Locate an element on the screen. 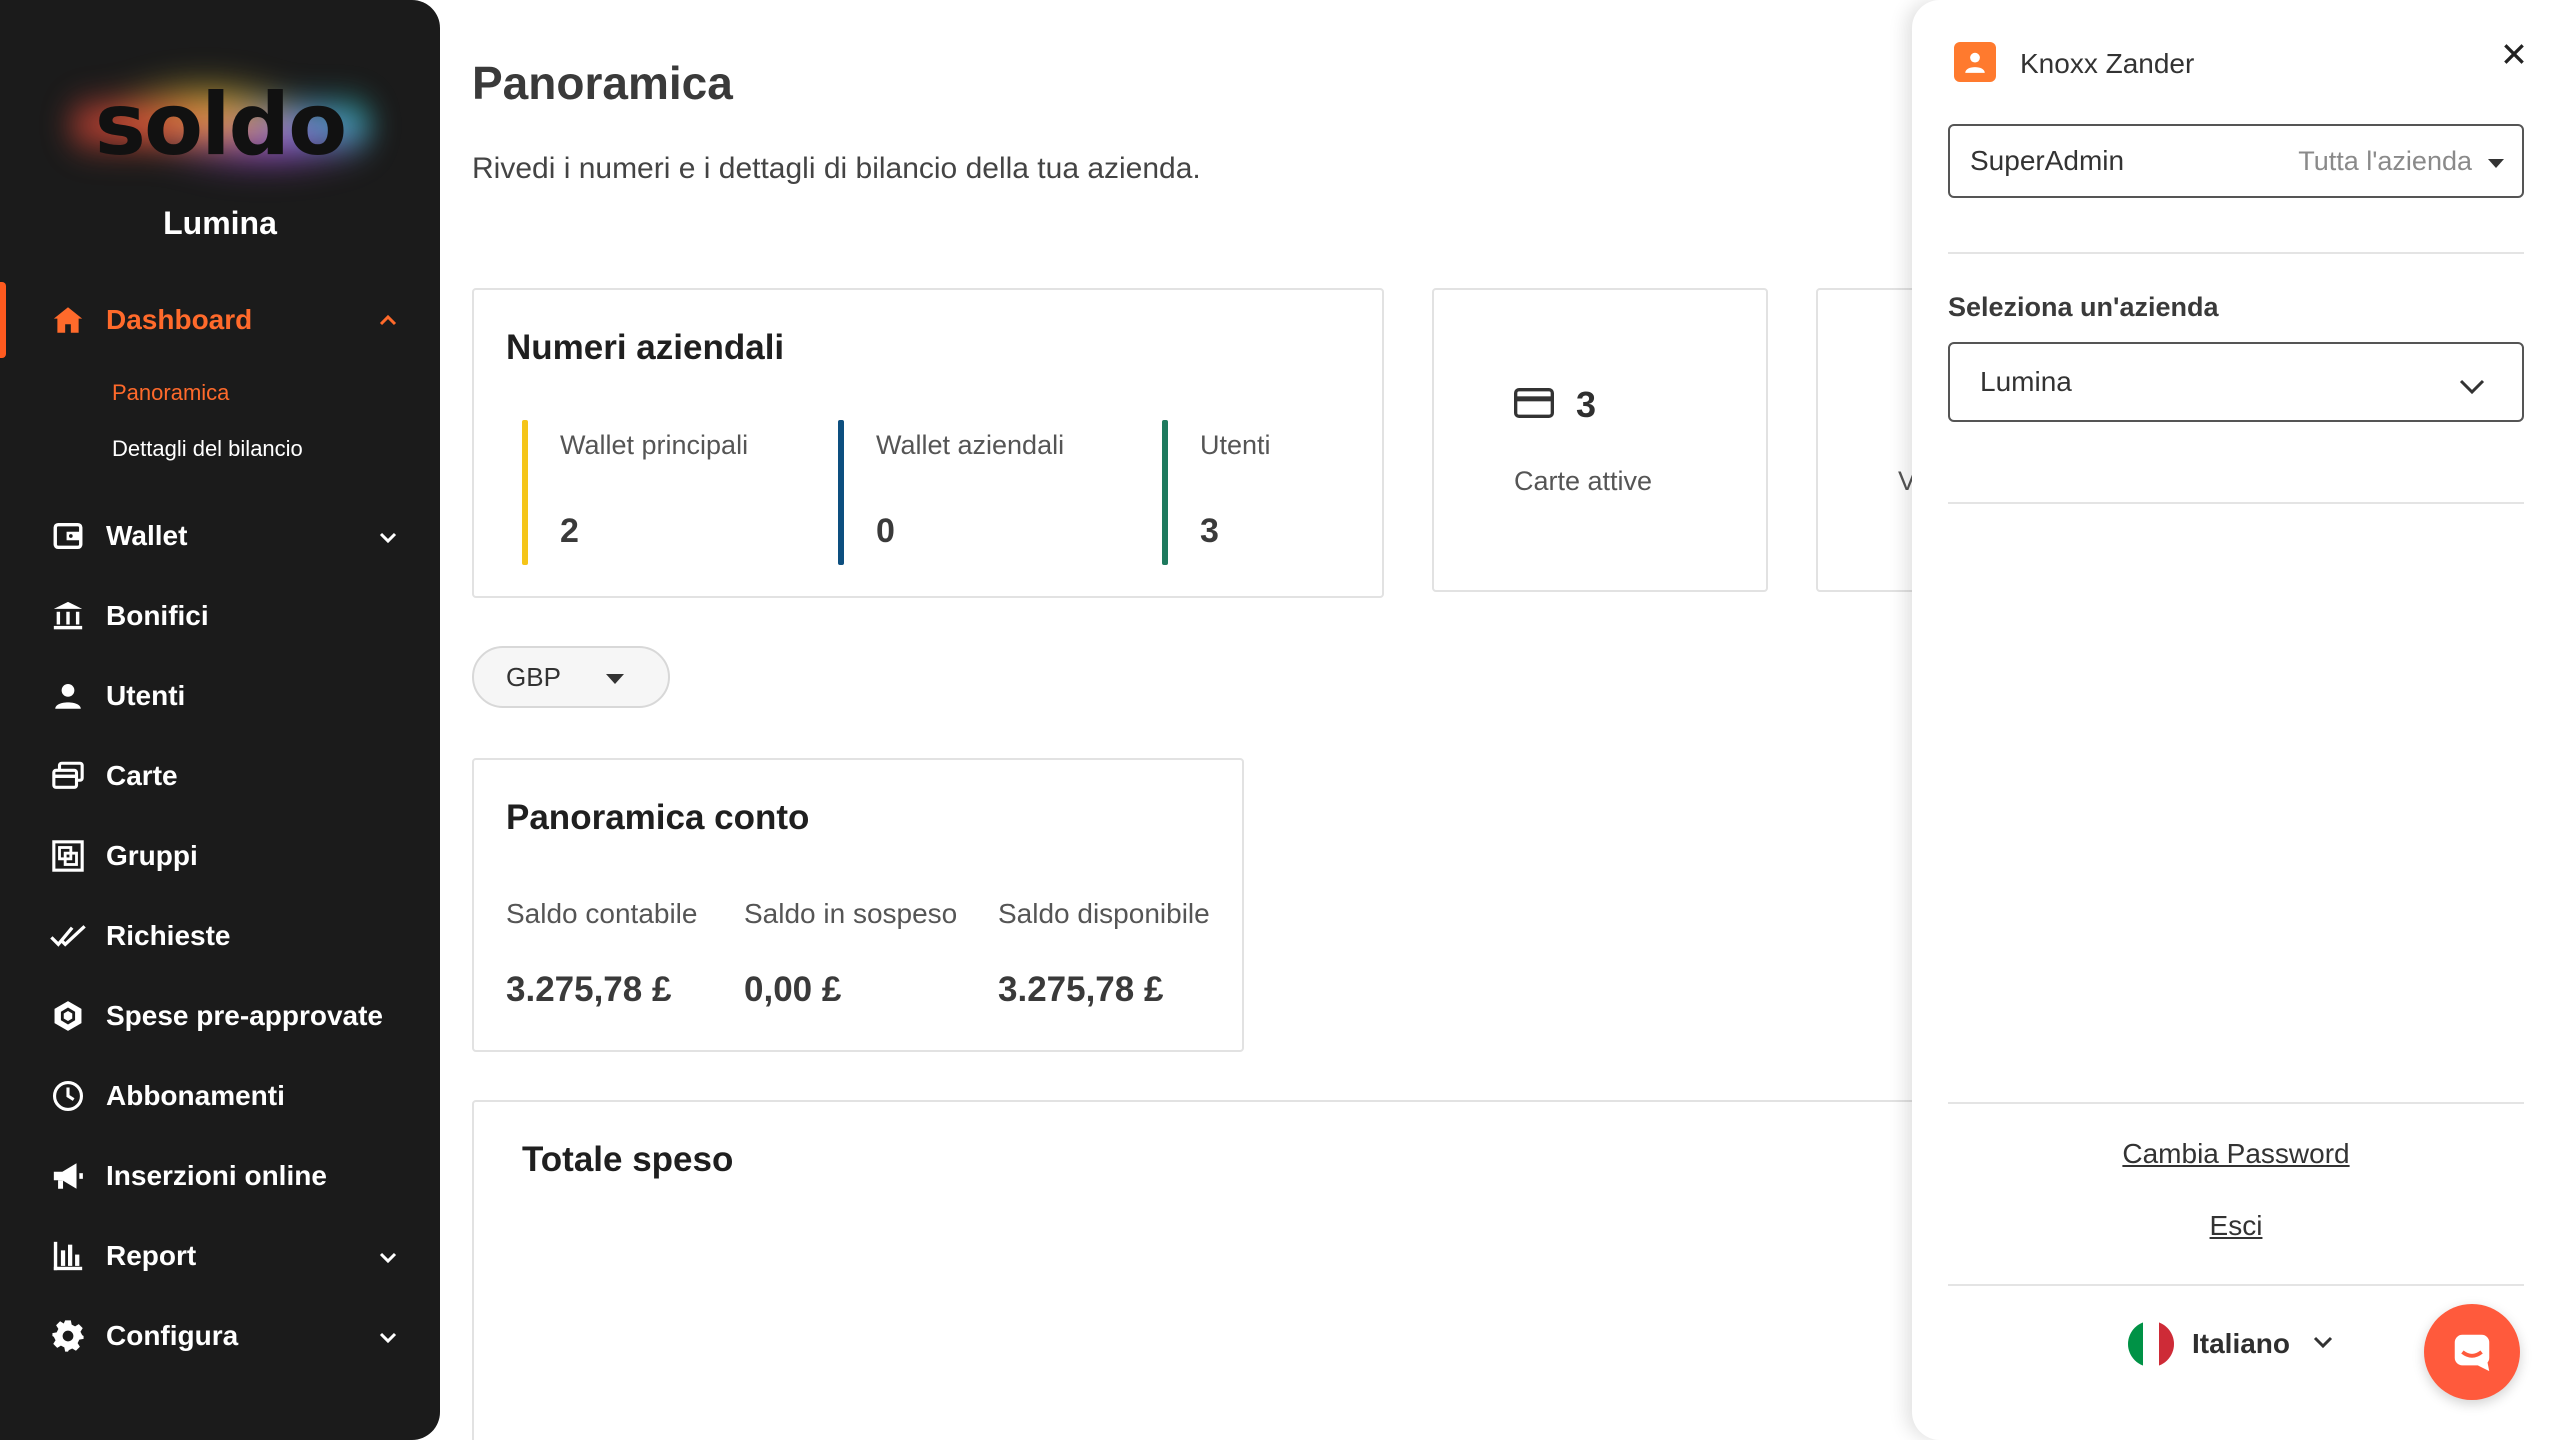  cards-icon is located at coordinates (68, 776).